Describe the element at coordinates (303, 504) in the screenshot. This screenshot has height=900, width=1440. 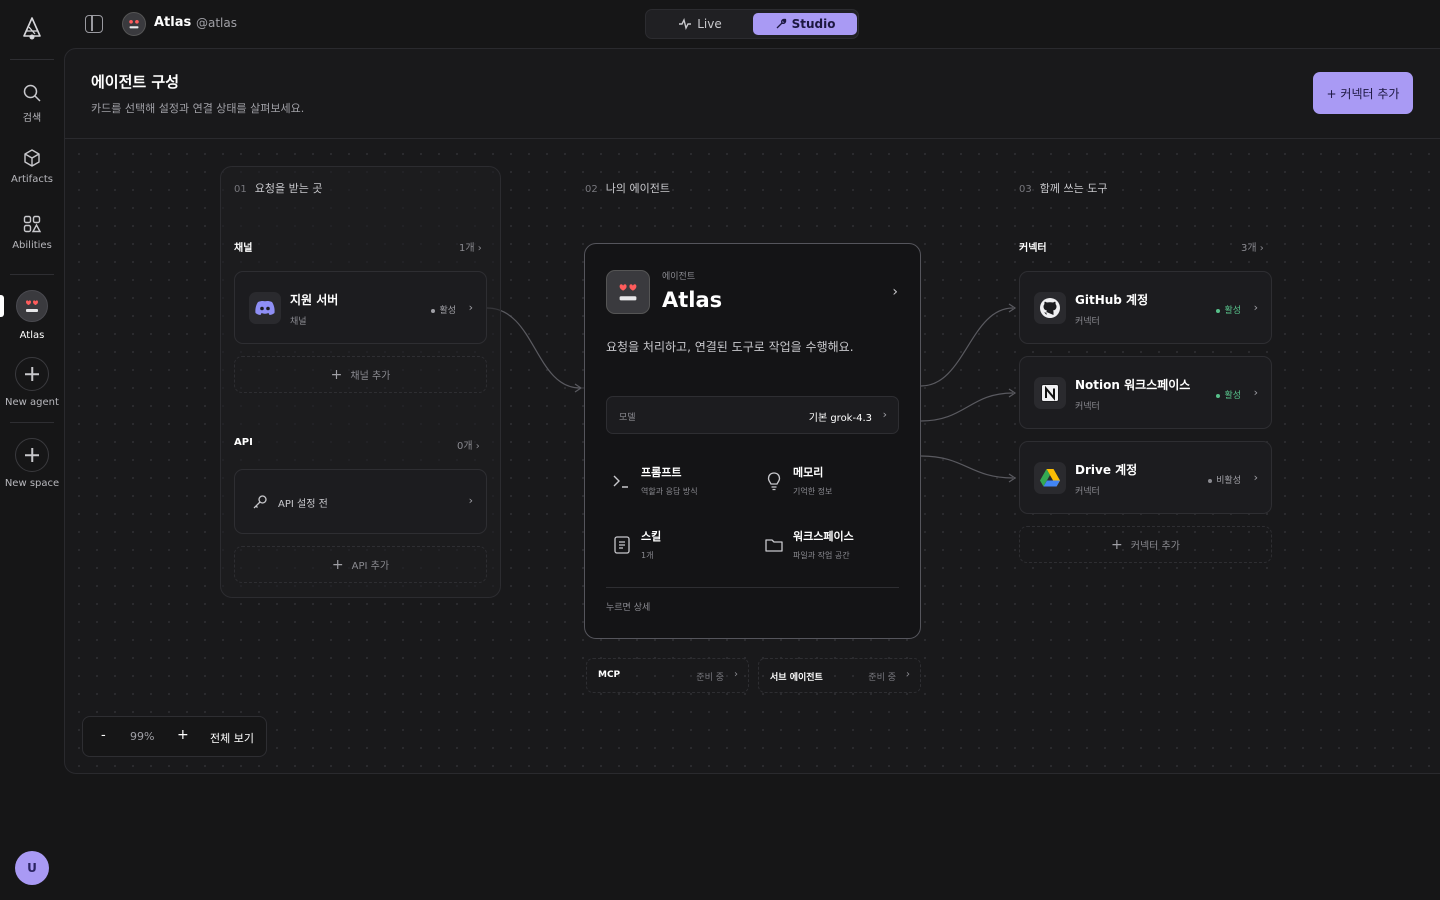
I see `api-setup-label: API 설정 전` at that location.